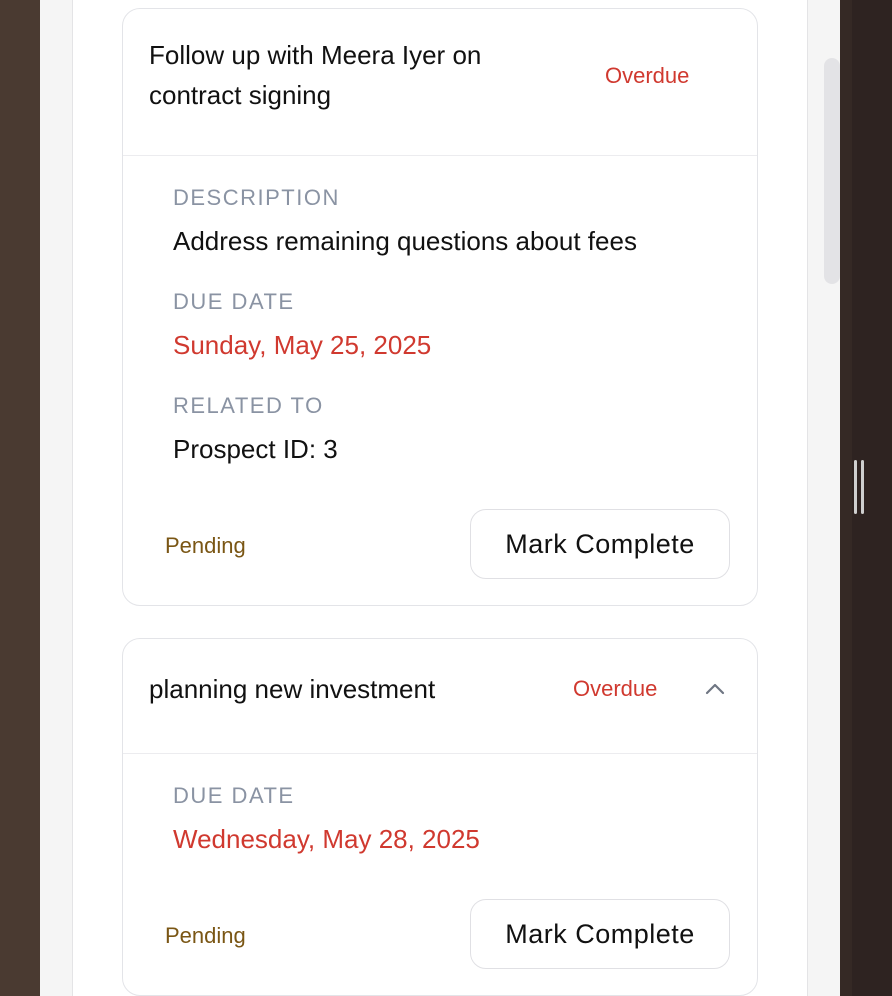  What do you see at coordinates (326, 839) in the screenshot?
I see `due-date-value: Wednesday, May 28, 2025` at bounding box center [326, 839].